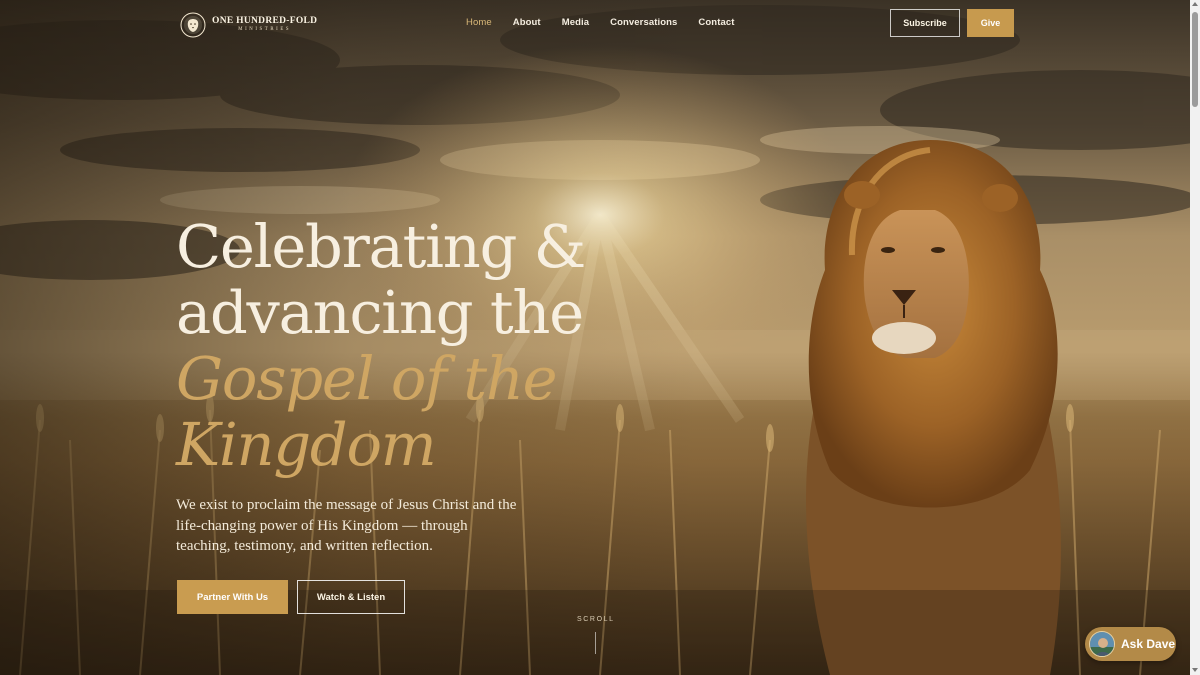  I want to click on ask-dave-chat-button: Ask Dave, so click(1130, 644).